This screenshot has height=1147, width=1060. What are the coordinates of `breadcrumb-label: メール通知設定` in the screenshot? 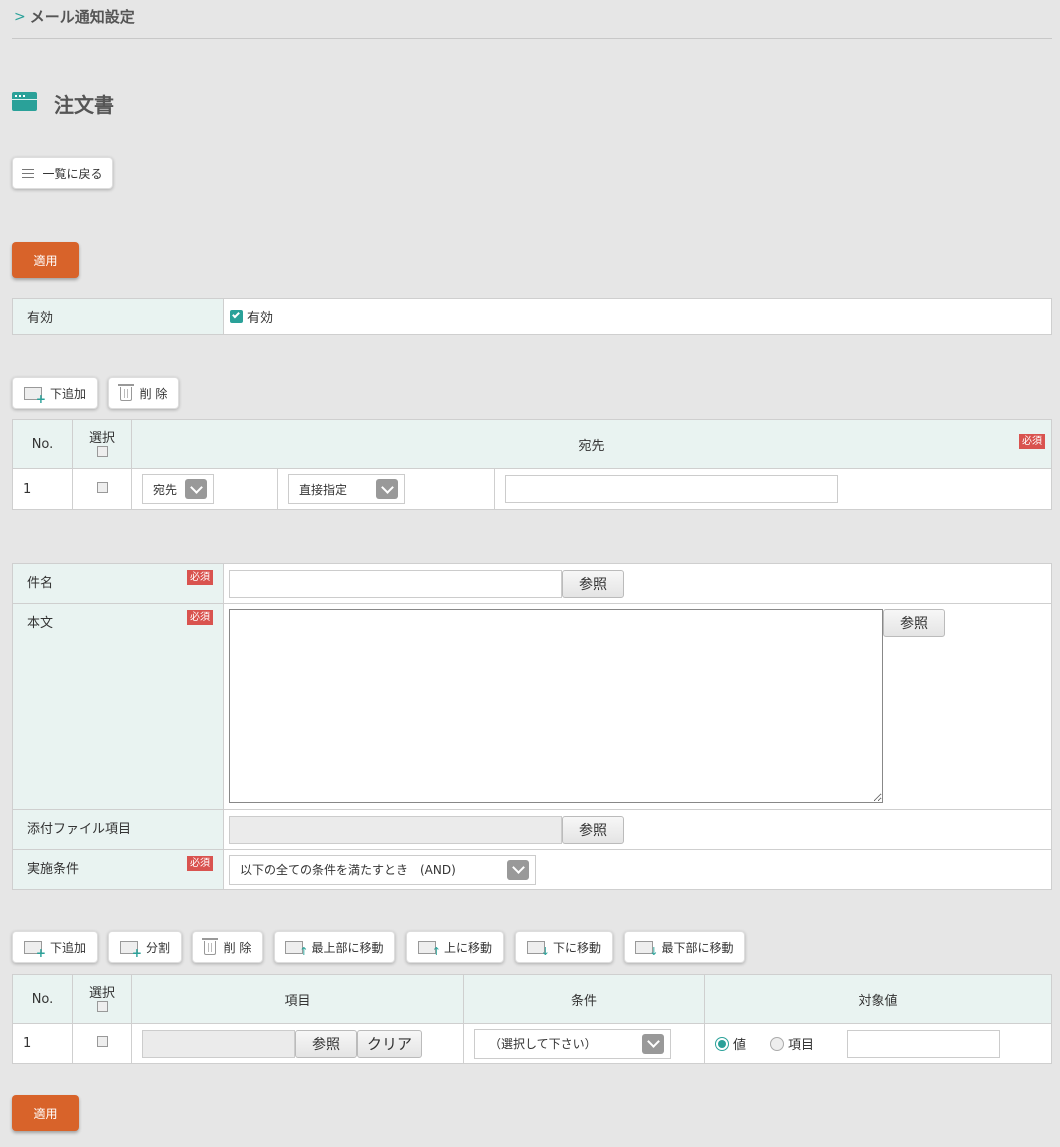 It's located at (82, 17).